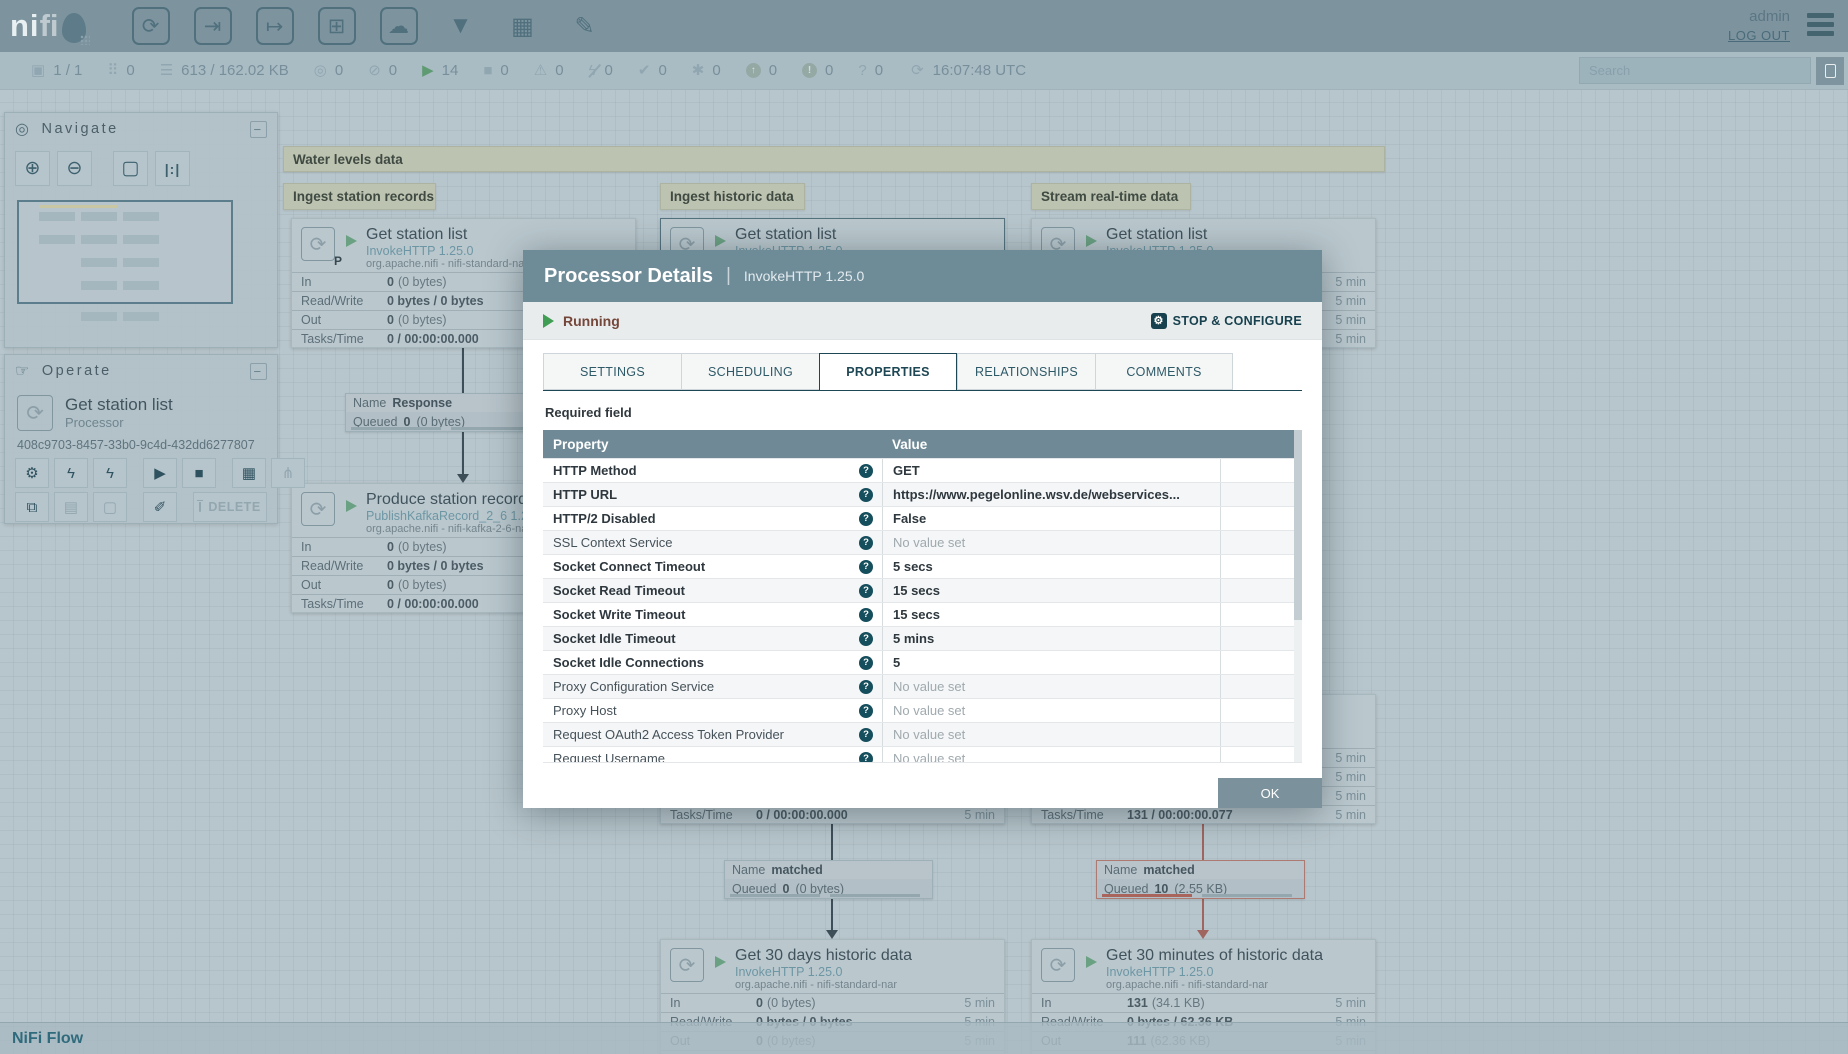  What do you see at coordinates (488, 70) in the screenshot?
I see `stopped-icon: ■` at bounding box center [488, 70].